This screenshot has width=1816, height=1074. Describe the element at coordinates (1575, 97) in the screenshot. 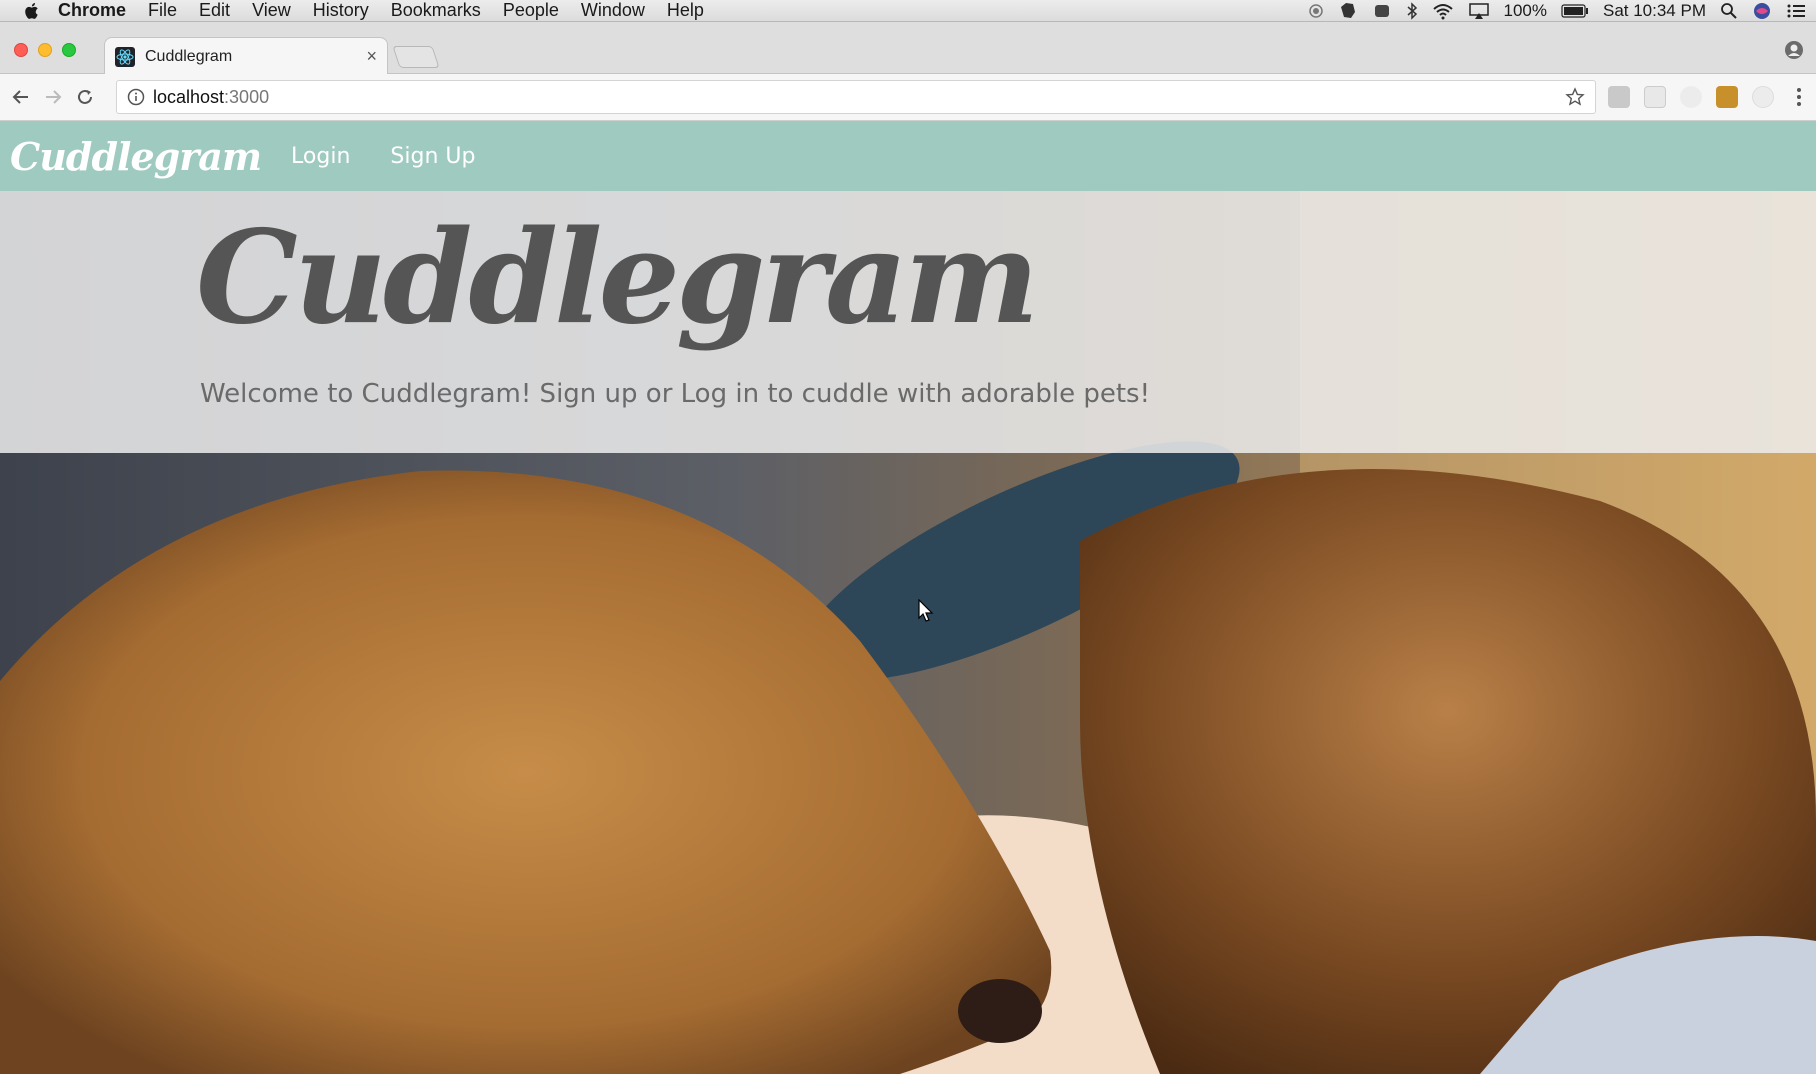

I see `bookmark-star-icon` at that location.